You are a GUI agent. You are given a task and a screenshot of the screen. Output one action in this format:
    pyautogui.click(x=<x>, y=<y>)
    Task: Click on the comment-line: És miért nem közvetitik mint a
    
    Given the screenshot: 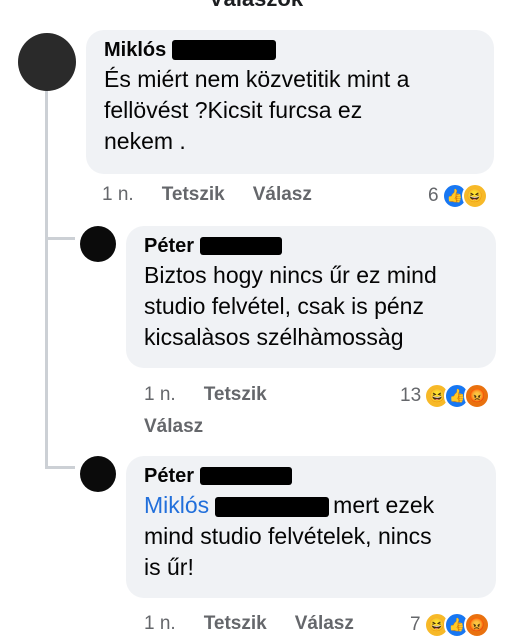 What is the action you would take?
    pyautogui.click(x=257, y=79)
    